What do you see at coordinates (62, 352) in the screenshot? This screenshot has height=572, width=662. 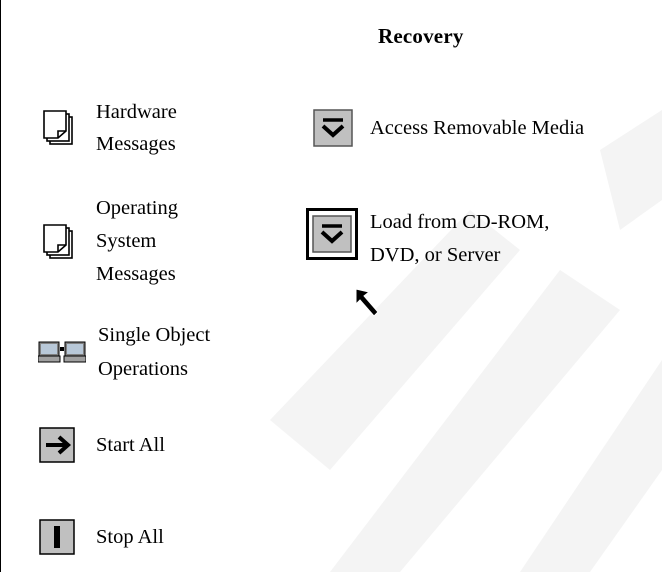 I see `terminals-icon` at bounding box center [62, 352].